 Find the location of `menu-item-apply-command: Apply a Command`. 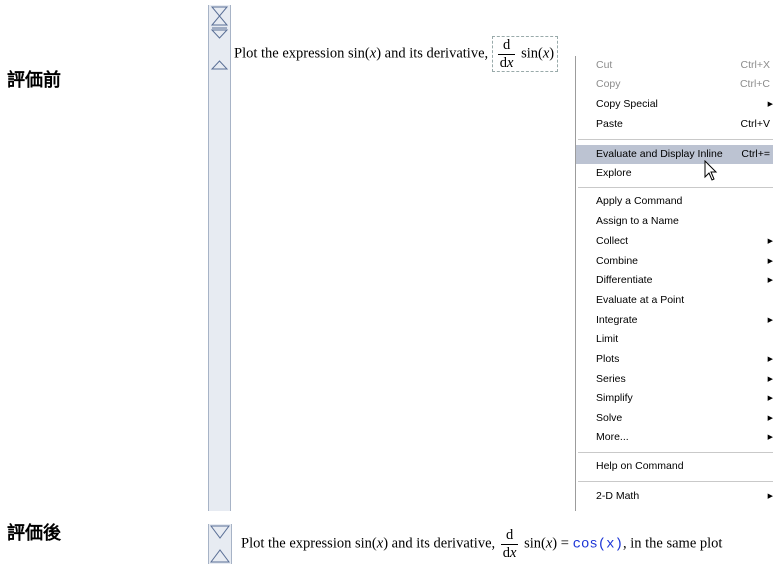

menu-item-apply-command: Apply a Command is located at coordinates (674, 201).